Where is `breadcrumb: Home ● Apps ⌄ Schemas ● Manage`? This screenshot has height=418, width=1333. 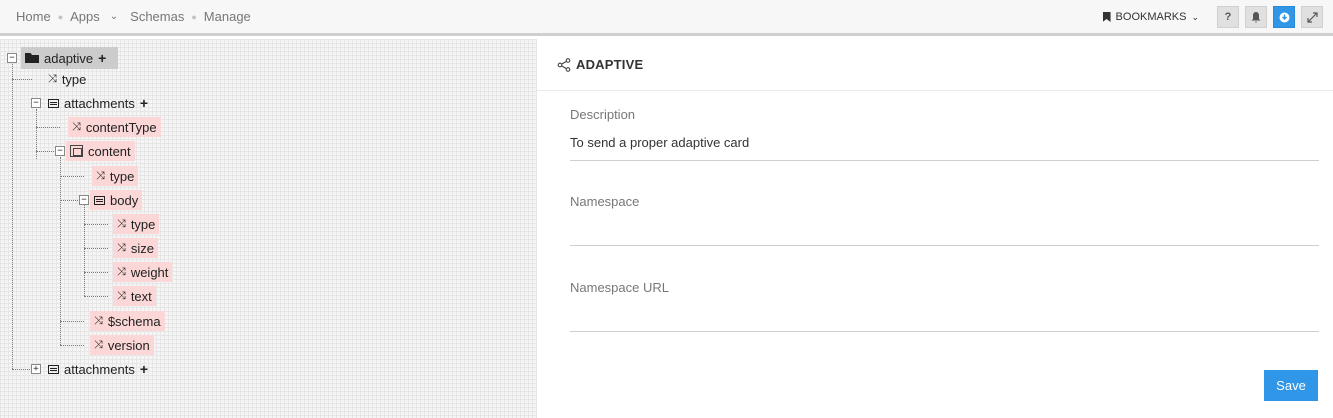 breadcrumb: Home ● Apps ⌄ Schemas ● Manage is located at coordinates (133, 16).